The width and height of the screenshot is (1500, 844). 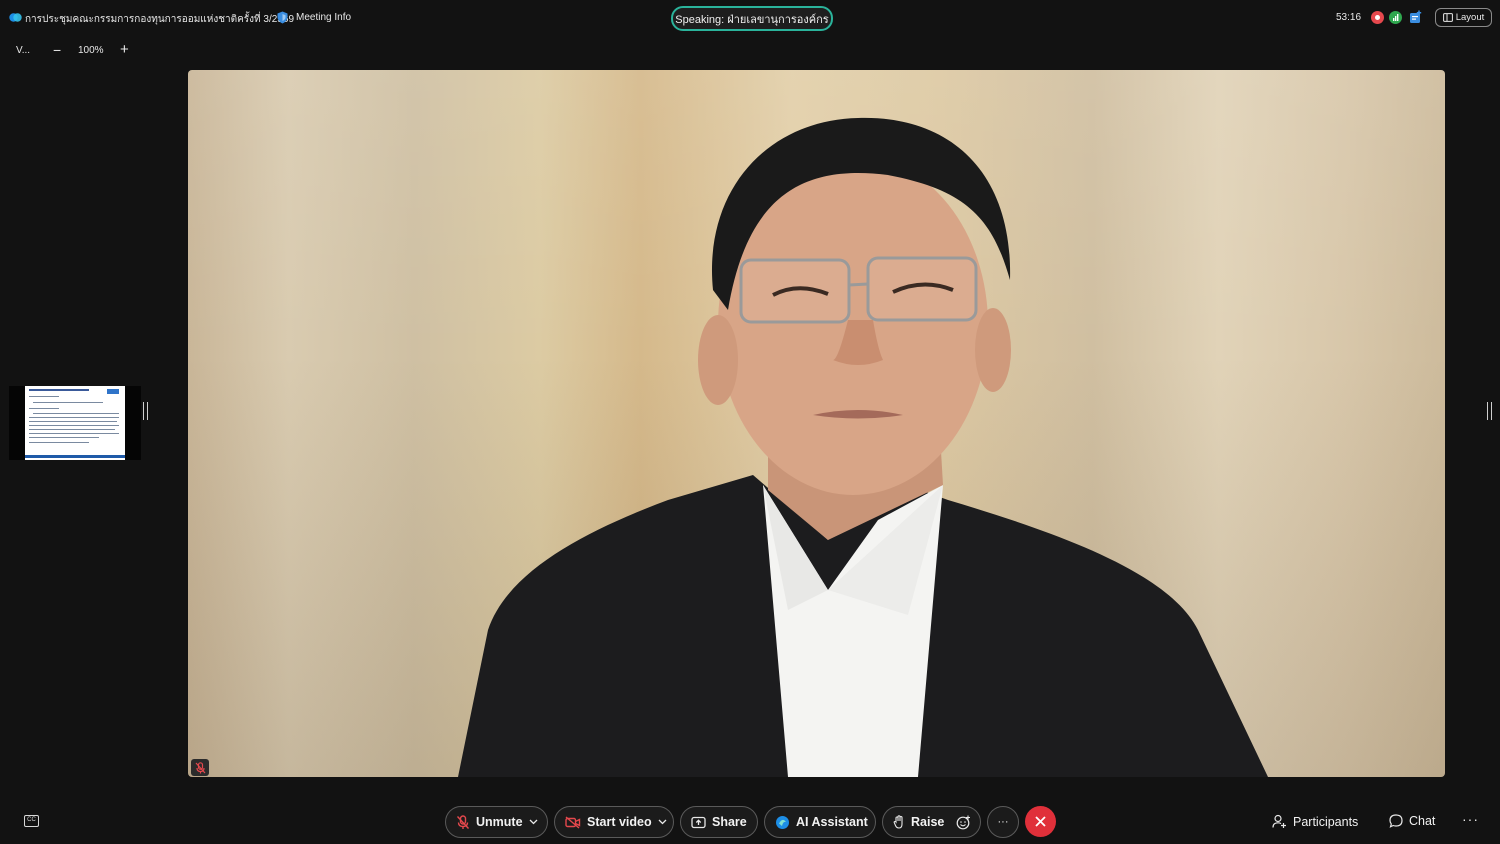 What do you see at coordinates (928, 822) in the screenshot?
I see `raise-label: Raise` at bounding box center [928, 822].